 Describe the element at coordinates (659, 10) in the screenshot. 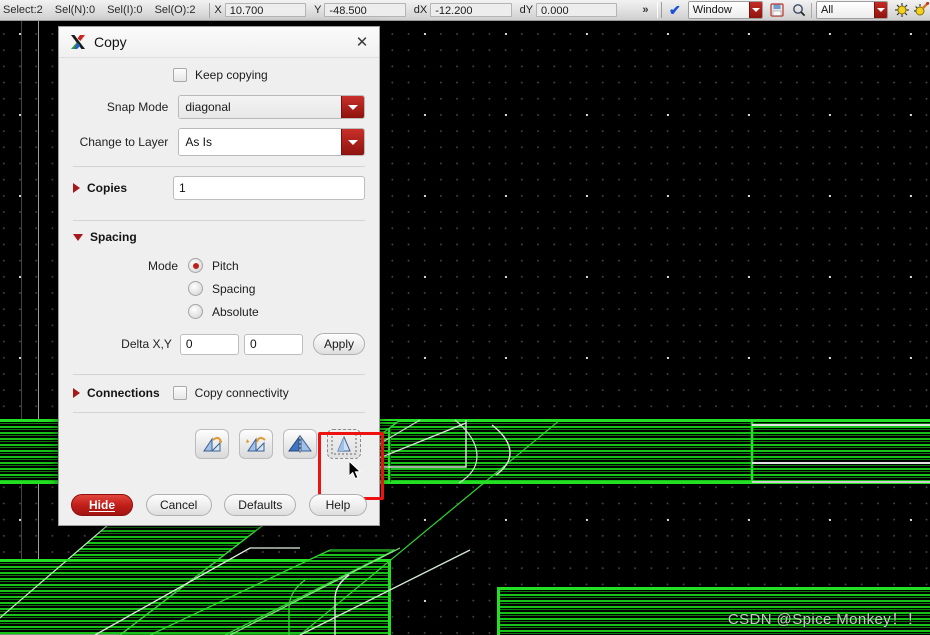

I see `toolbar-grip` at that location.